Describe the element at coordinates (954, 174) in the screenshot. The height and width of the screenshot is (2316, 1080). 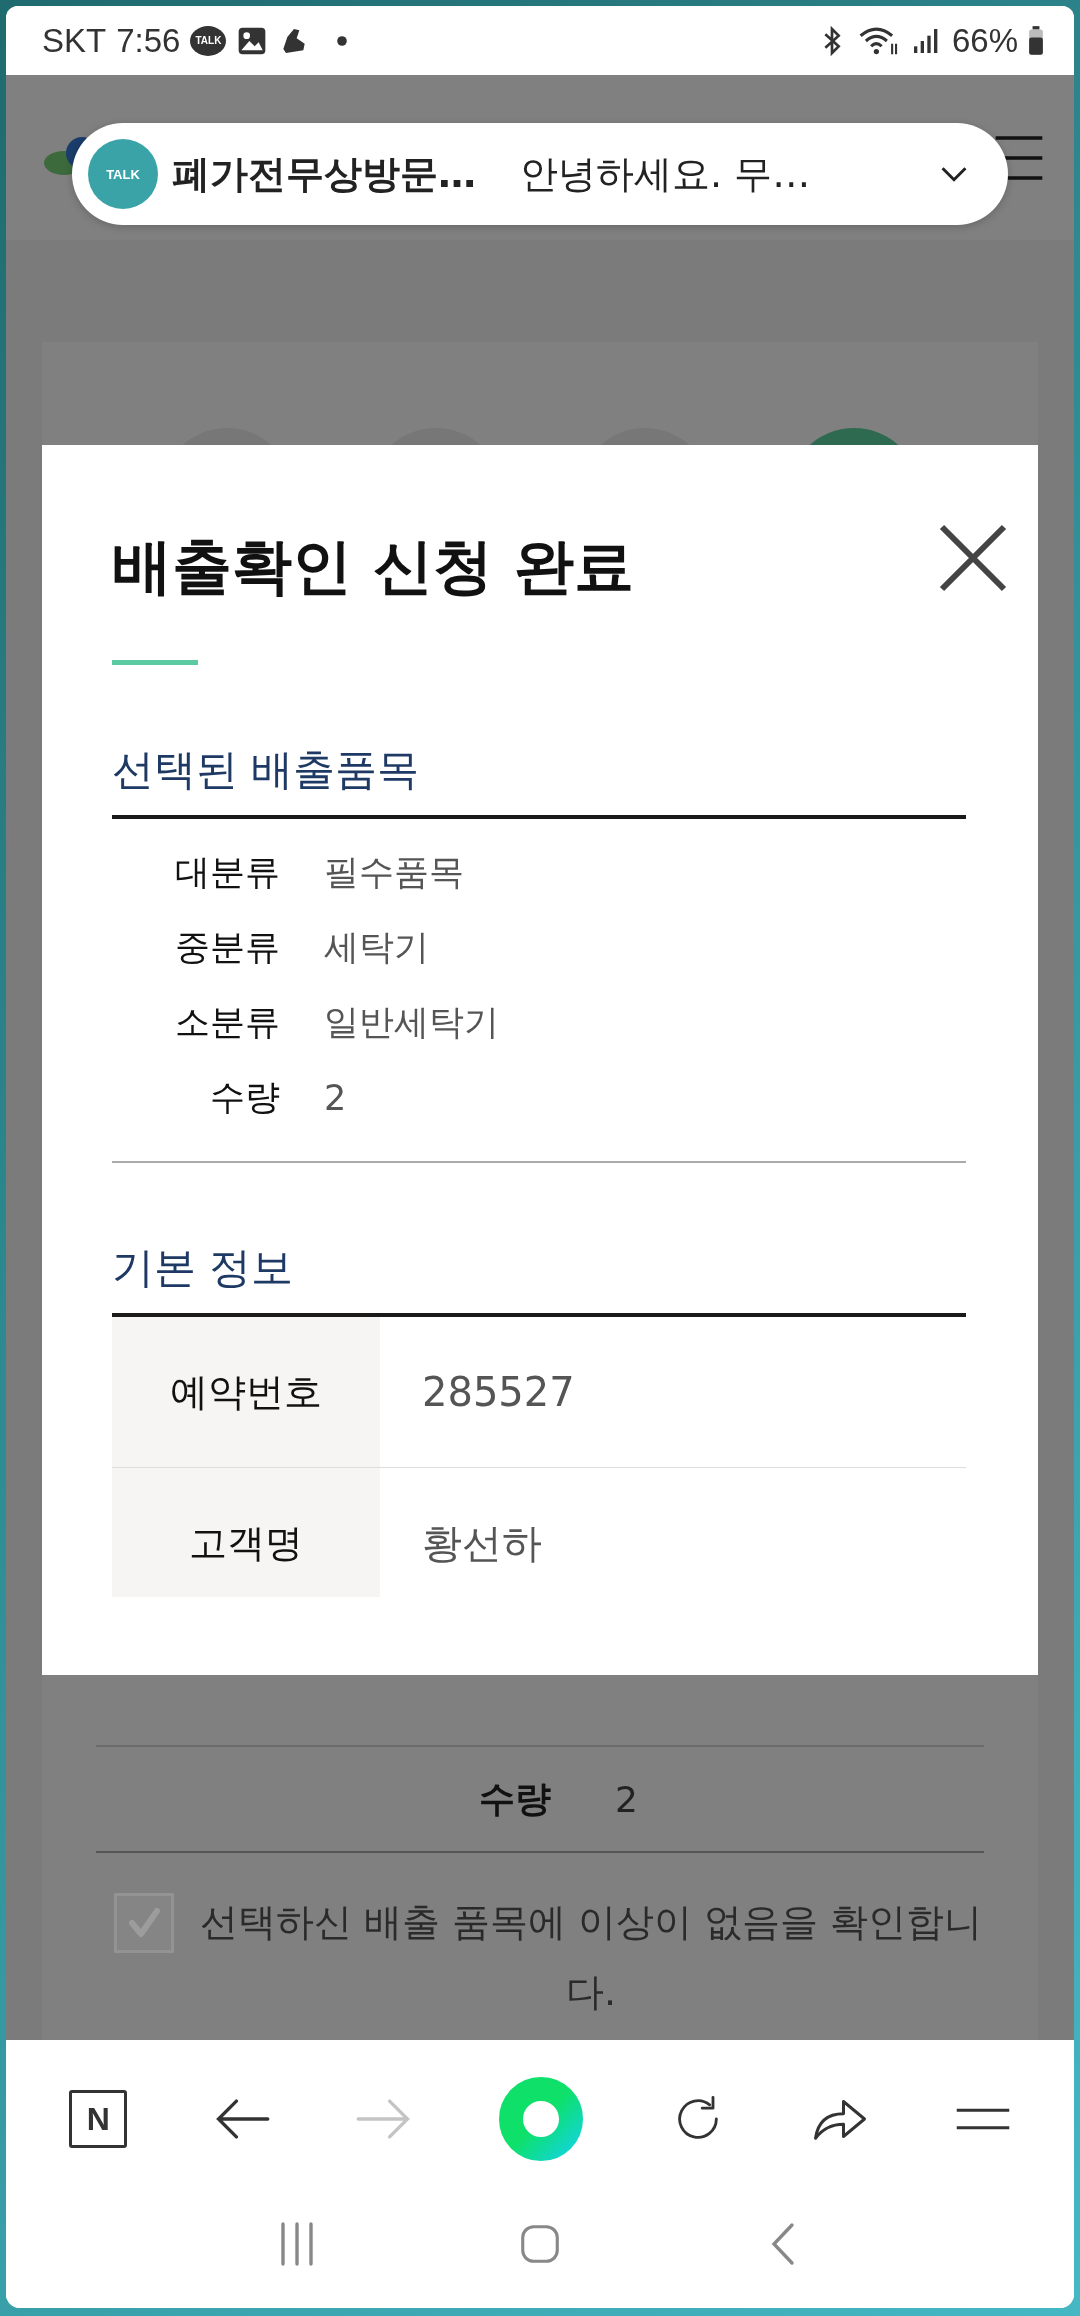
I see `chevron-down-icon` at that location.